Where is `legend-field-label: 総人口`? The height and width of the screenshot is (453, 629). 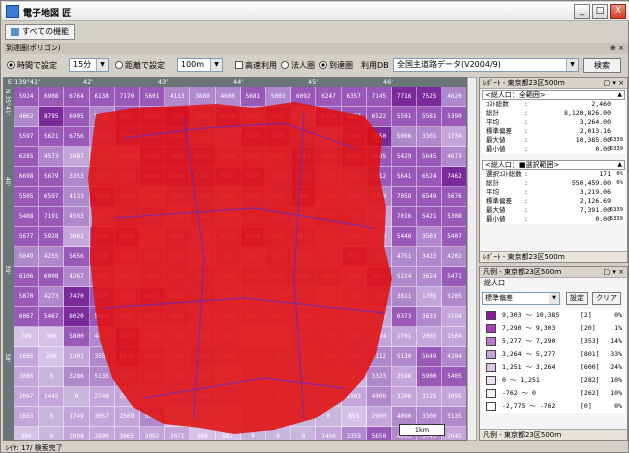
legend-field-label: 総人口 is located at coordinates (553, 284).